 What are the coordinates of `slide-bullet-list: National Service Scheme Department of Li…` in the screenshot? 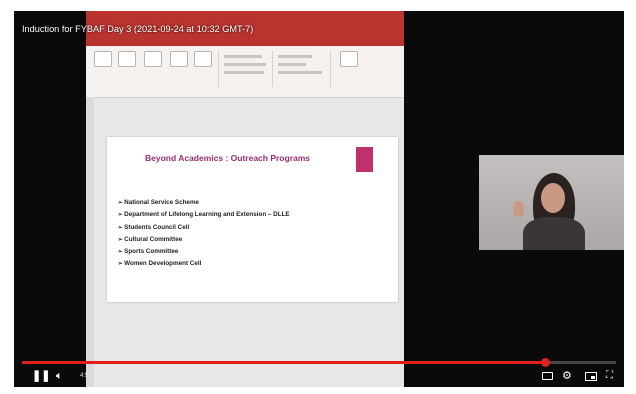 It's located at (204, 234).